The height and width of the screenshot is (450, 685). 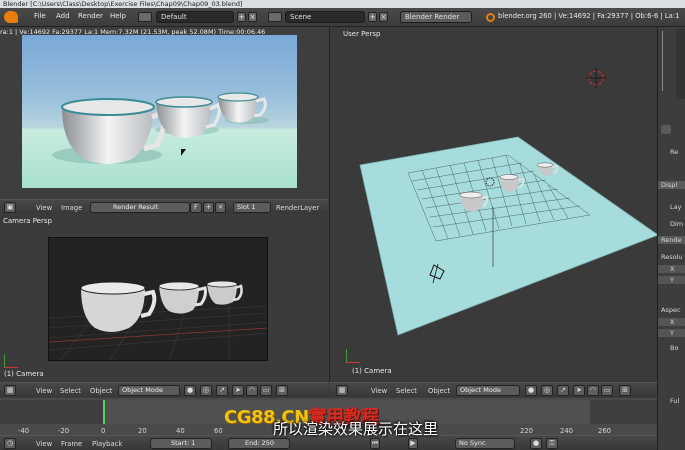 I want to click on editor-type-icon: ▣, so click(x=10, y=207).